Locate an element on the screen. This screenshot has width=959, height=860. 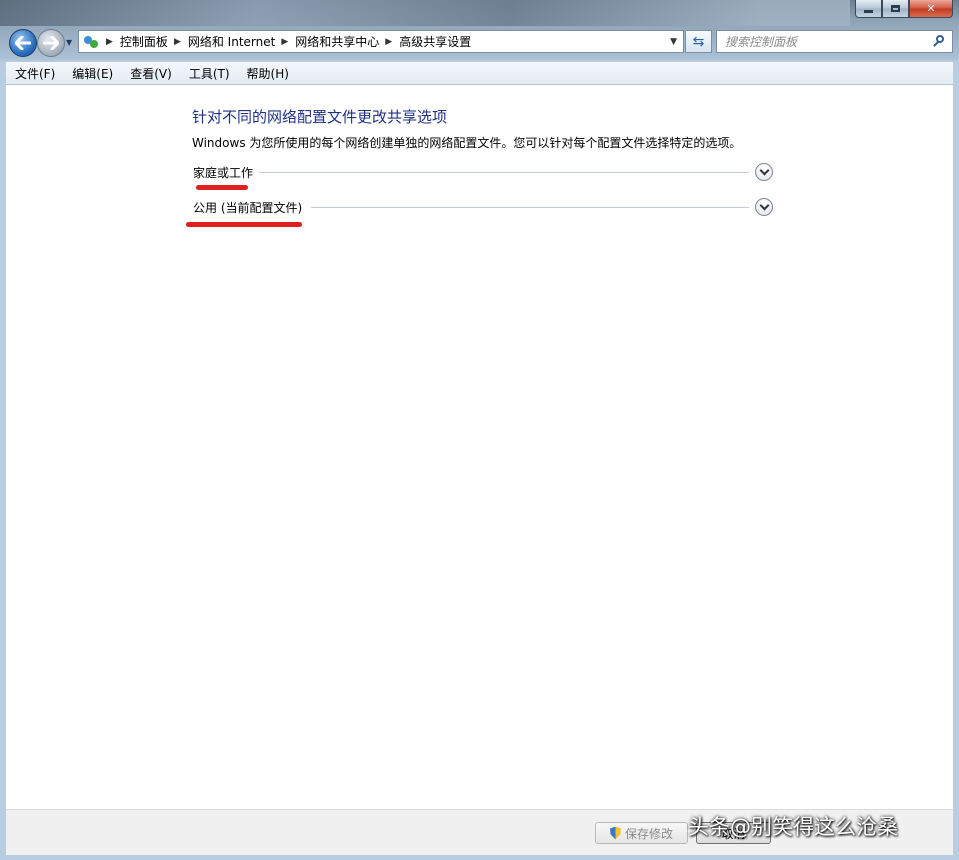
arrow-left-icon is located at coordinates (23, 43).